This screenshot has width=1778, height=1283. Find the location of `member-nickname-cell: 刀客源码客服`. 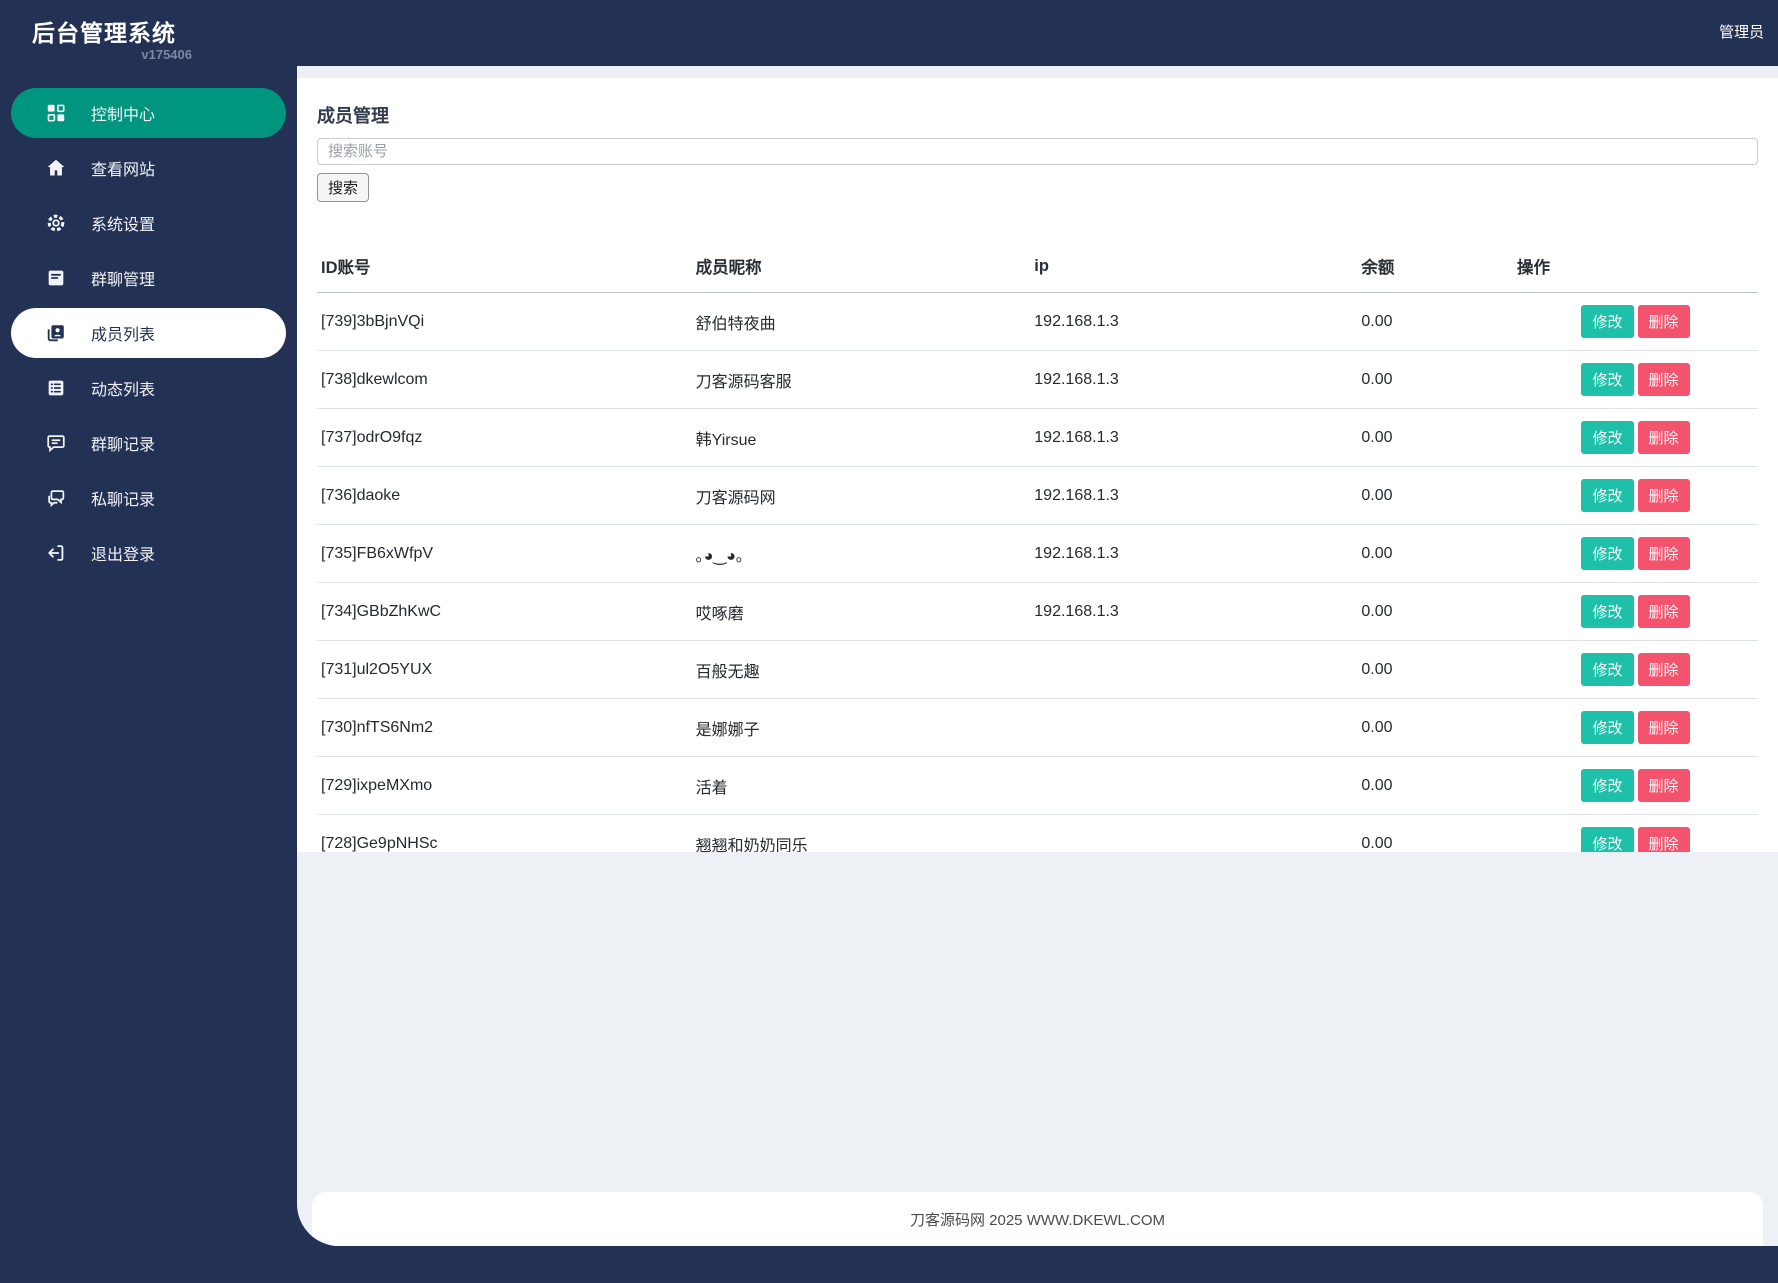

member-nickname-cell: 刀客源码客服 is located at coordinates (861, 379).